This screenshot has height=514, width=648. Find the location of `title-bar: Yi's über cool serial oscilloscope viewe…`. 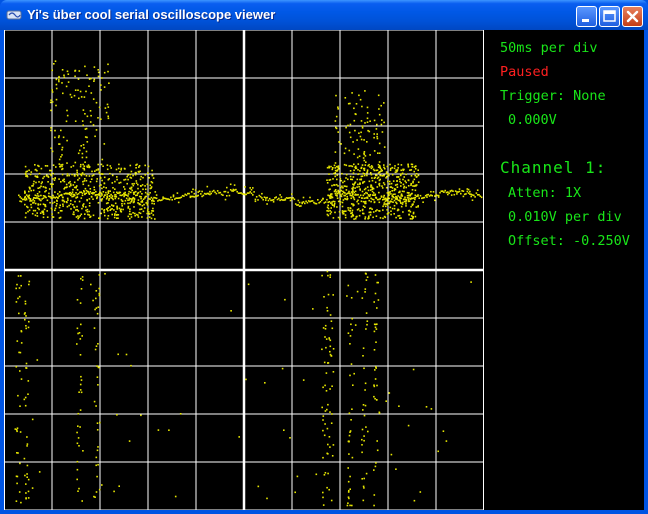

title-bar: Yi's über cool serial oscilloscope viewe… is located at coordinates (324, 15).